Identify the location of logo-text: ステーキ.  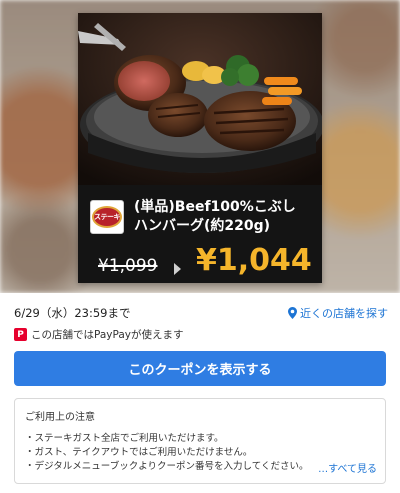
(107, 217).